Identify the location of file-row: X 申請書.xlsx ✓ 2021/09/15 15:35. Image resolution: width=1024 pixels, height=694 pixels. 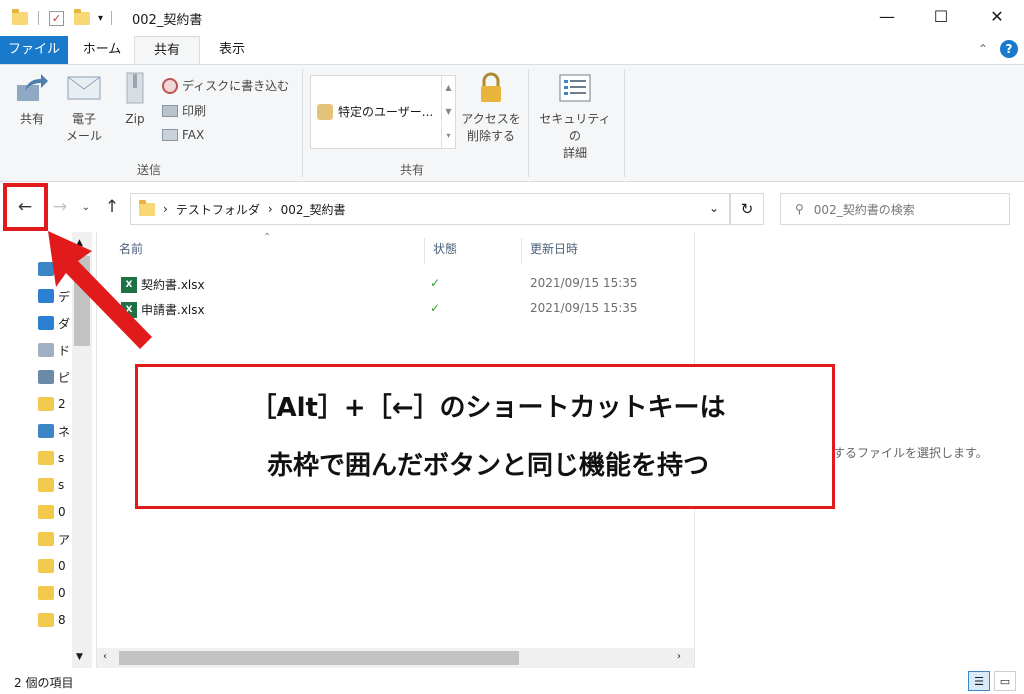
(395, 309).